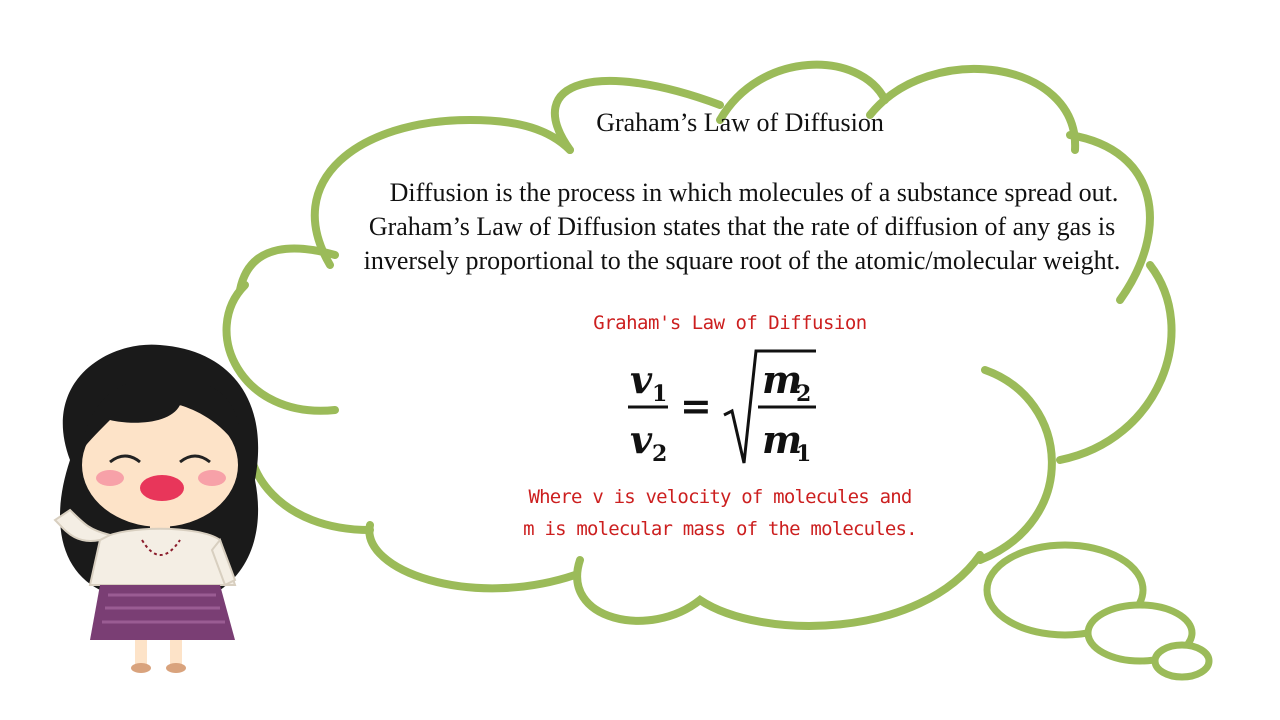  Describe the element at coordinates (1182, 661) in the screenshot. I see `thought-bubble-small` at that location.